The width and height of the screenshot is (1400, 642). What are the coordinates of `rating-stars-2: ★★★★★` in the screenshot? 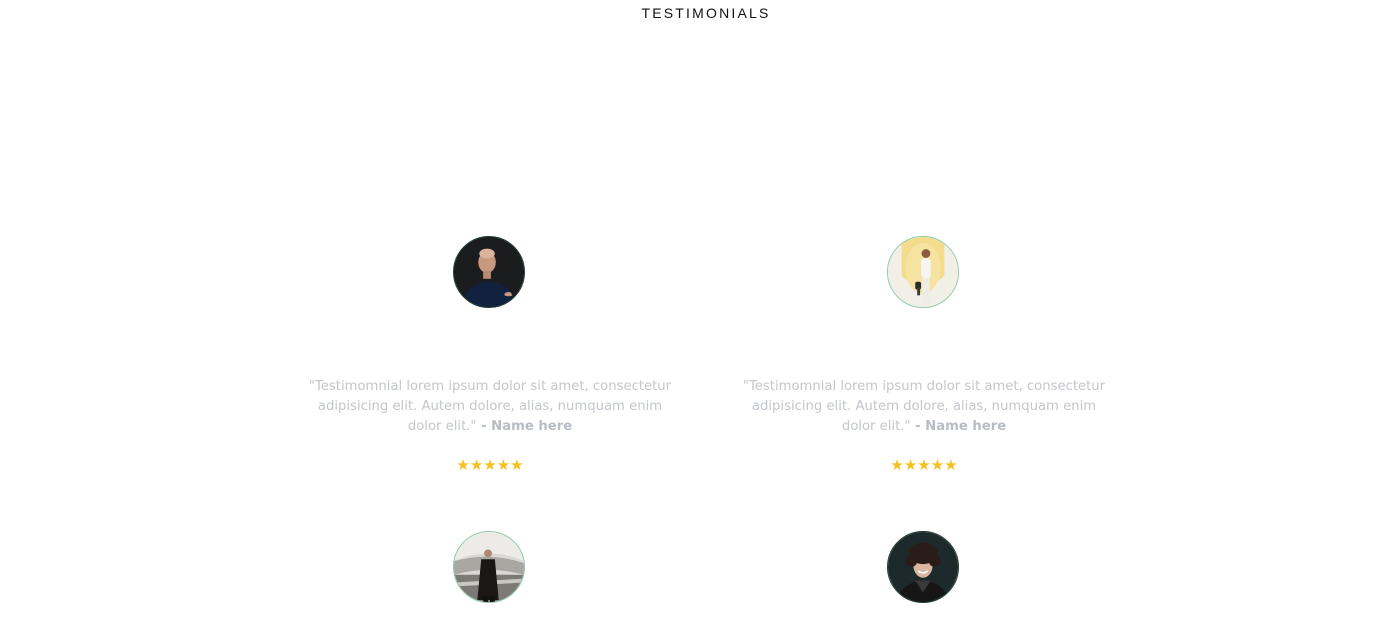 It's located at (924, 465).